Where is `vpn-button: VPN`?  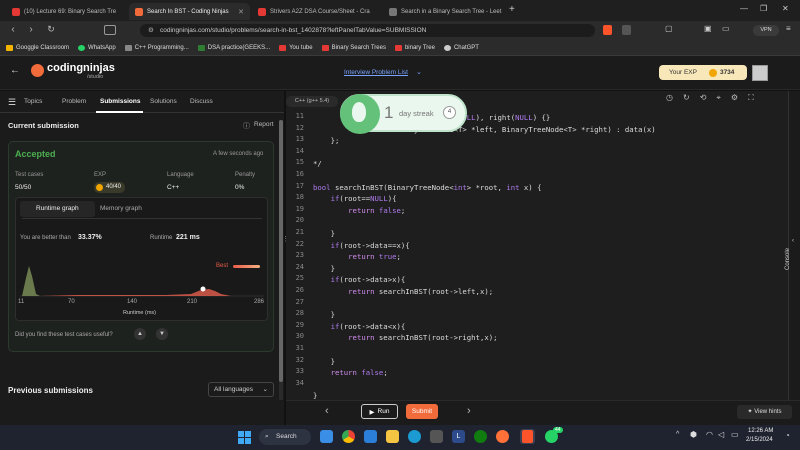 vpn-button: VPN is located at coordinates (766, 30).